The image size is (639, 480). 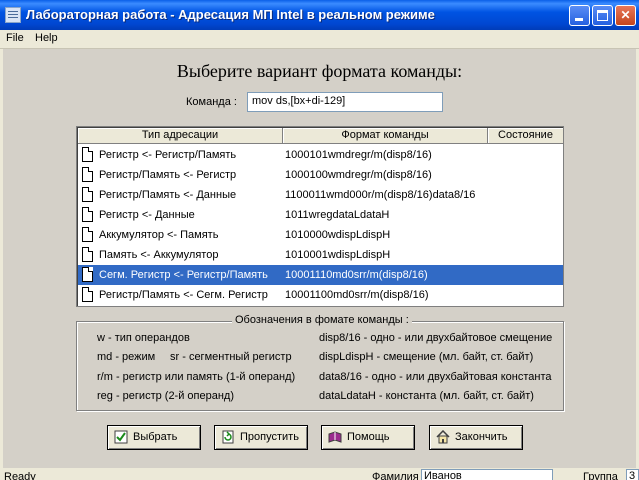 I want to click on maximize-icon, so click(x=602, y=15).